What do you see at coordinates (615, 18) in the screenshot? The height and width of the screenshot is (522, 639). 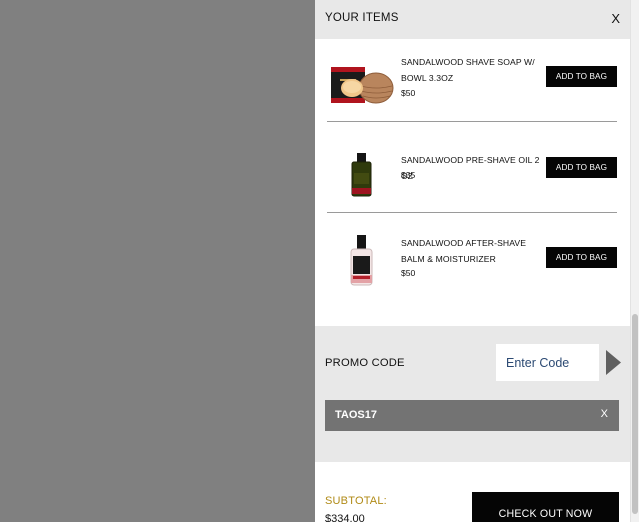 I see `close-icon: X` at bounding box center [615, 18].